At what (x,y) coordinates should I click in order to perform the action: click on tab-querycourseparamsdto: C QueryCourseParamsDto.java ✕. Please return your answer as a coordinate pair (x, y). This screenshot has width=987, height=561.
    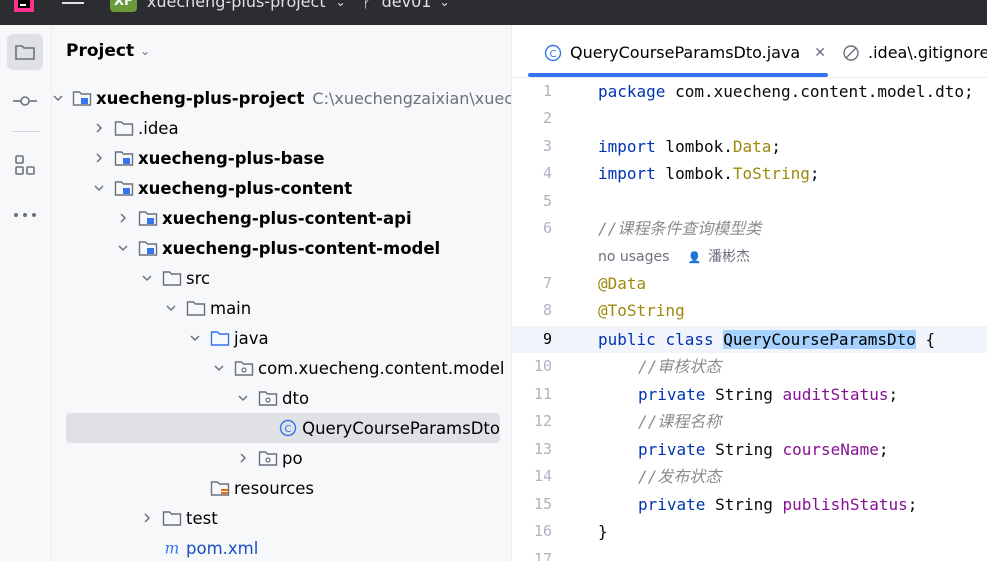
    Looking at the image, I should click on (685, 52).